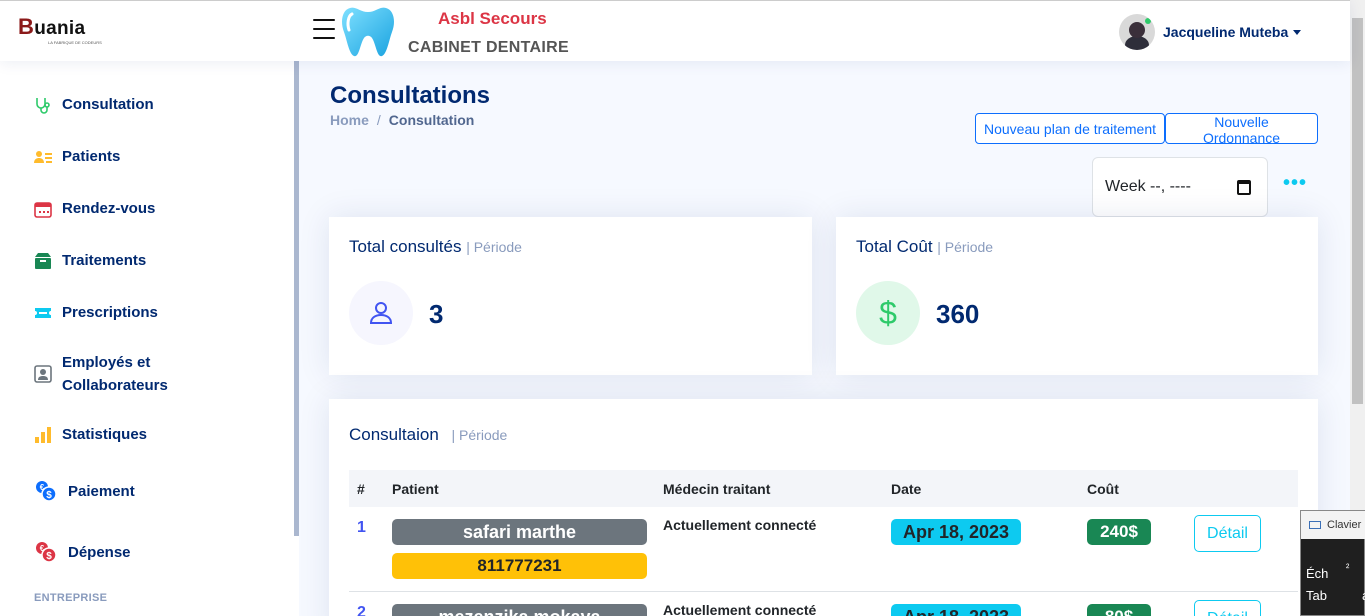  Describe the element at coordinates (349, 120) in the screenshot. I see `breadcrumb-home-link: Home` at that location.